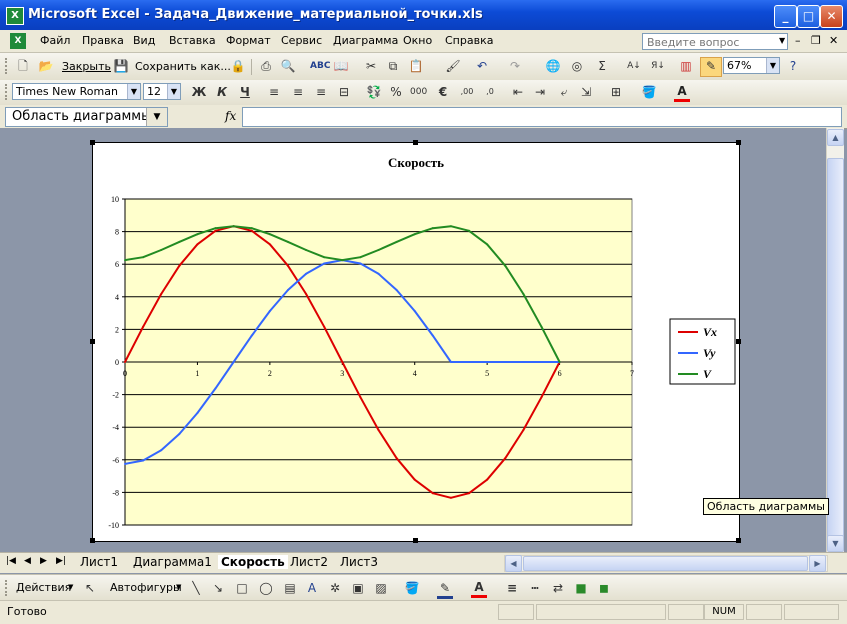 Image resolution: width=847 pixels, height=624 pixels. Describe the element at coordinates (218, 588) in the screenshot. I see `arrow-icon: ↘` at that location.